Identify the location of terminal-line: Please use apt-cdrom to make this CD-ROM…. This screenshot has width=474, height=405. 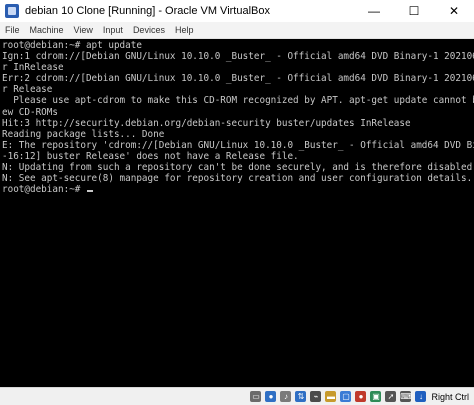
(243, 101).